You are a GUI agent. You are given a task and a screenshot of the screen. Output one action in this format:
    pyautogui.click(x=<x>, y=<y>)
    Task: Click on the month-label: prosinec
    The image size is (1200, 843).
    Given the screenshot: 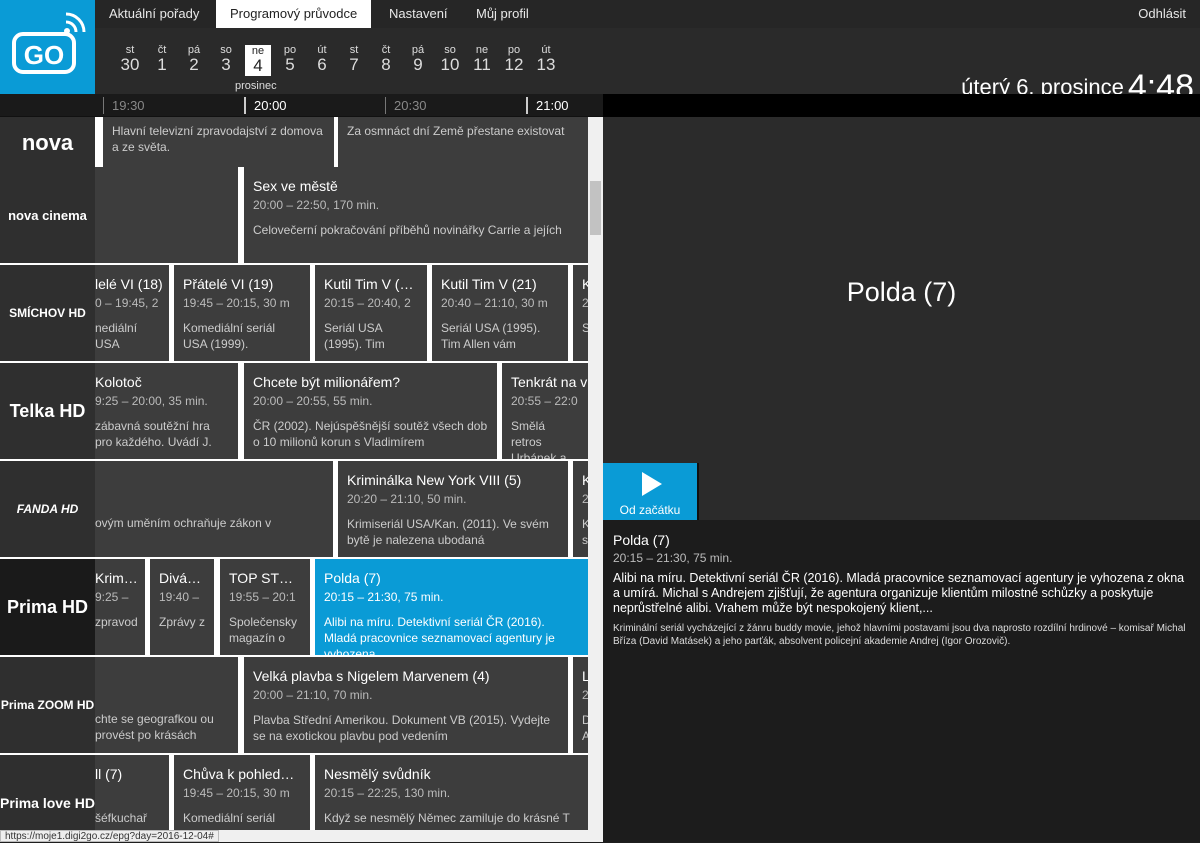 What is the action you would take?
    pyautogui.click(x=256, y=86)
    